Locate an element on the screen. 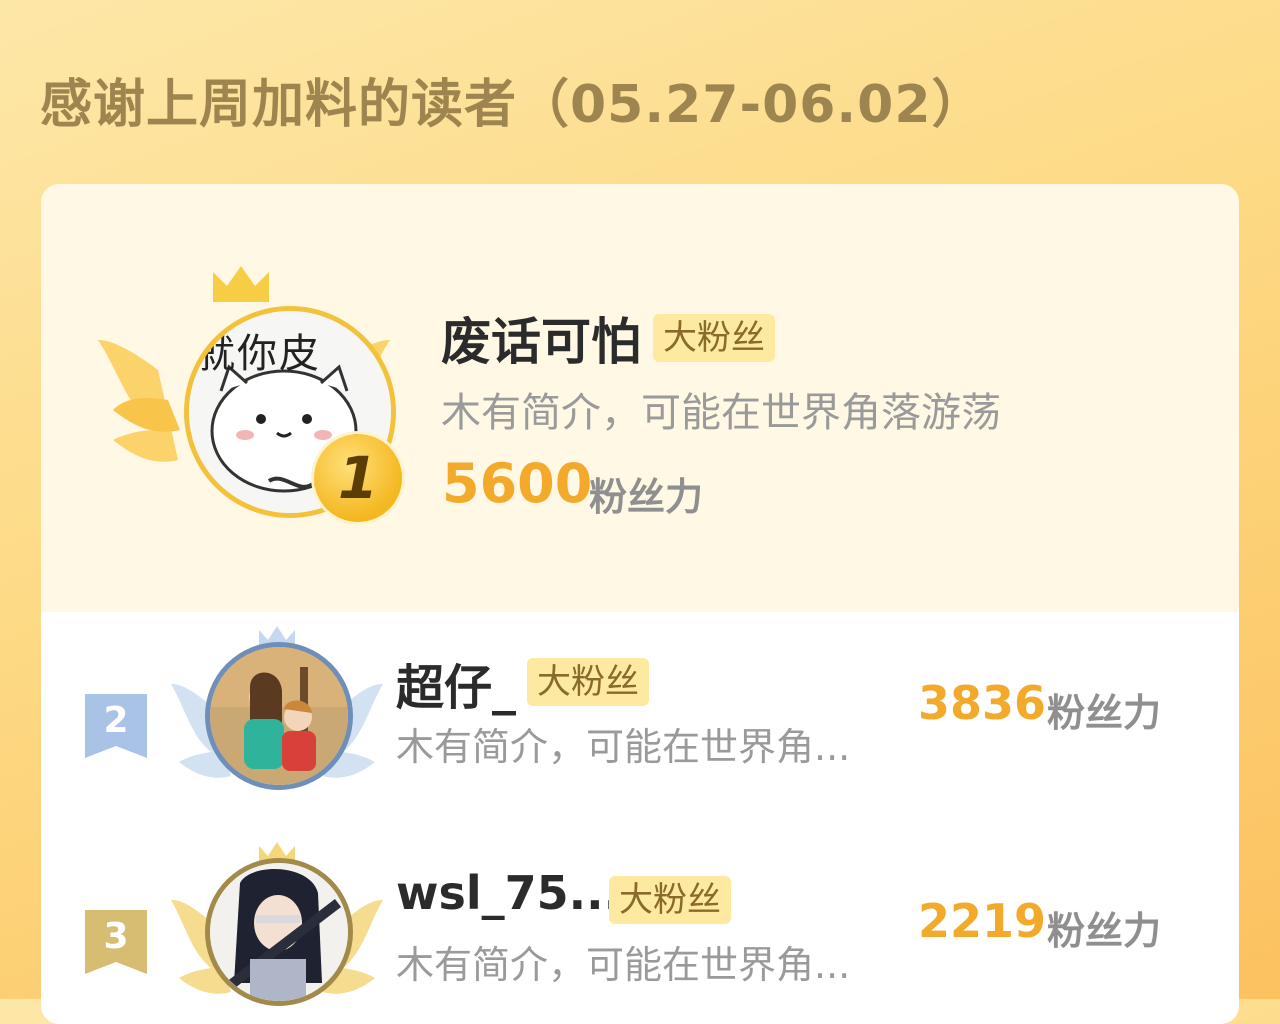 Image resolution: width=1280 pixels, height=1024 pixels. top-reader-bio: 木有简介，可能在世界角落游荡 is located at coordinates (721, 413).